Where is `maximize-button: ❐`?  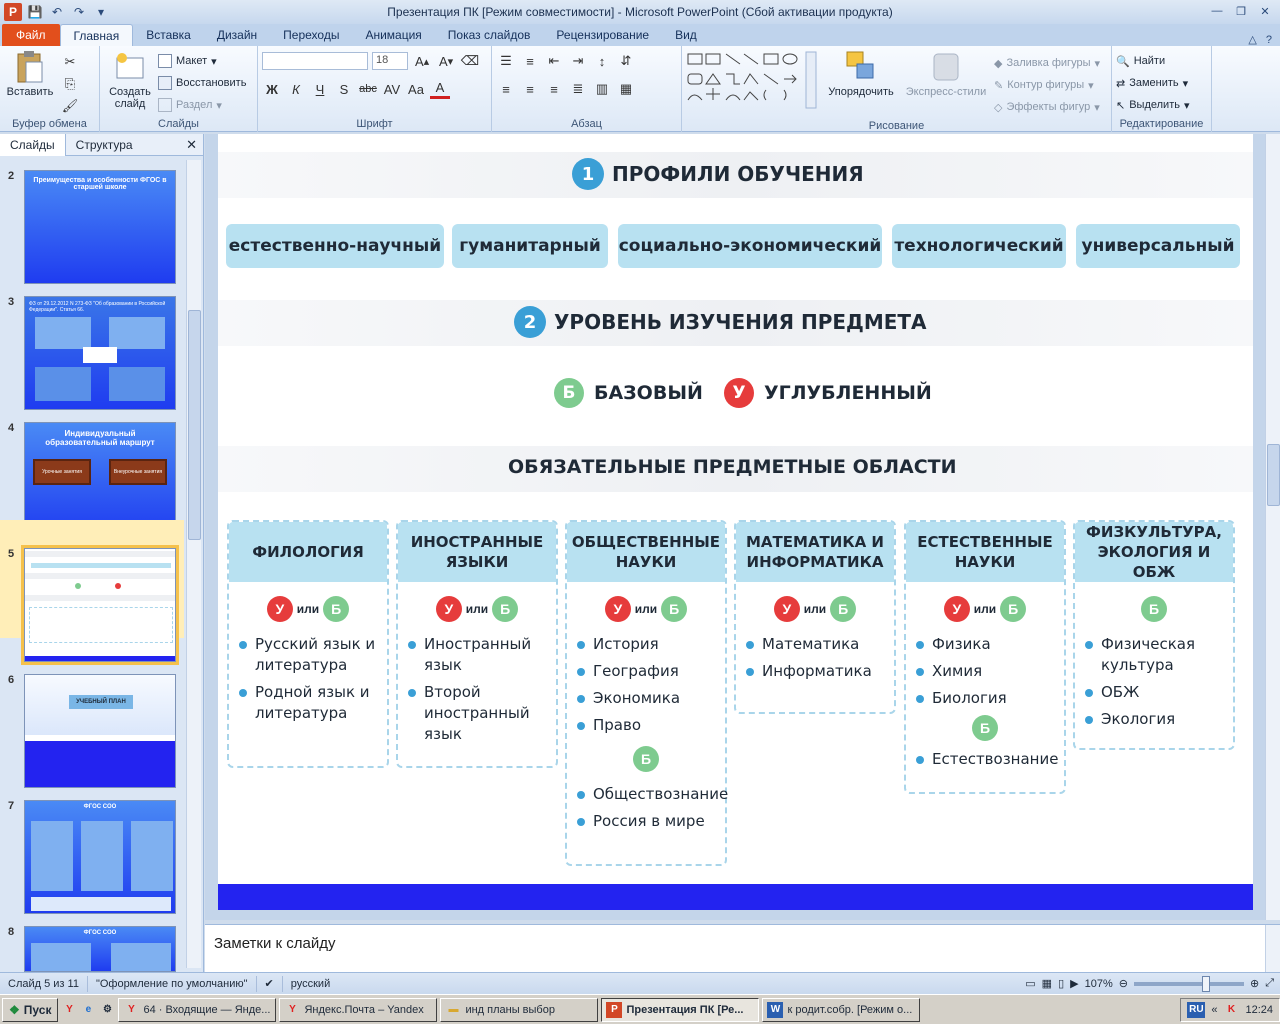
maximize-button: ❐ is located at coordinates (1241, 11).